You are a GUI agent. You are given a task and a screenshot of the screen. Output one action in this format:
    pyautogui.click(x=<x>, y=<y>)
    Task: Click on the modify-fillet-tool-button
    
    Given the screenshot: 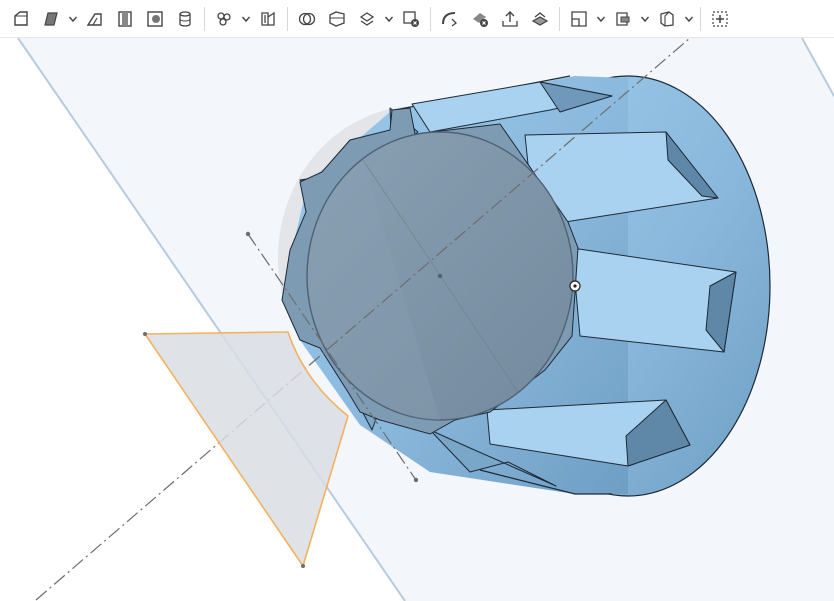 What is the action you would take?
    pyautogui.click(x=450, y=19)
    